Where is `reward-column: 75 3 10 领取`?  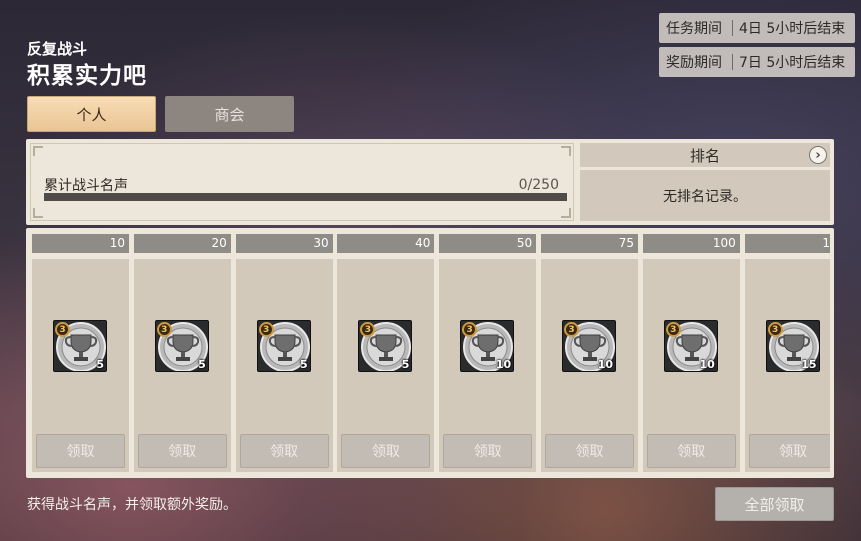
reward-column: 75 3 10 领取 is located at coordinates (589, 353).